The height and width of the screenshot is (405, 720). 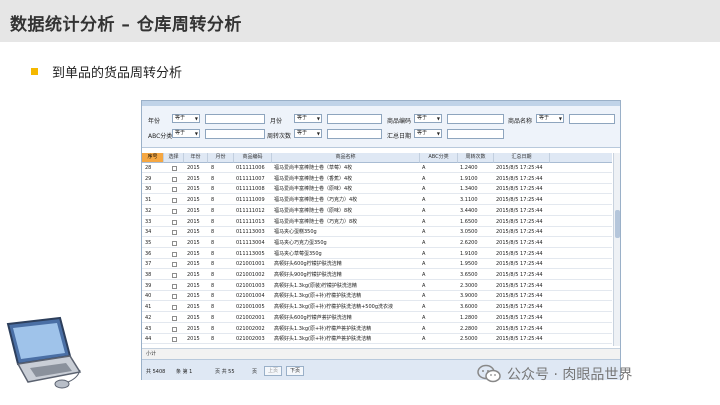 What do you see at coordinates (295, 371) in the screenshot?
I see `next-page-button: 下页` at bounding box center [295, 371].